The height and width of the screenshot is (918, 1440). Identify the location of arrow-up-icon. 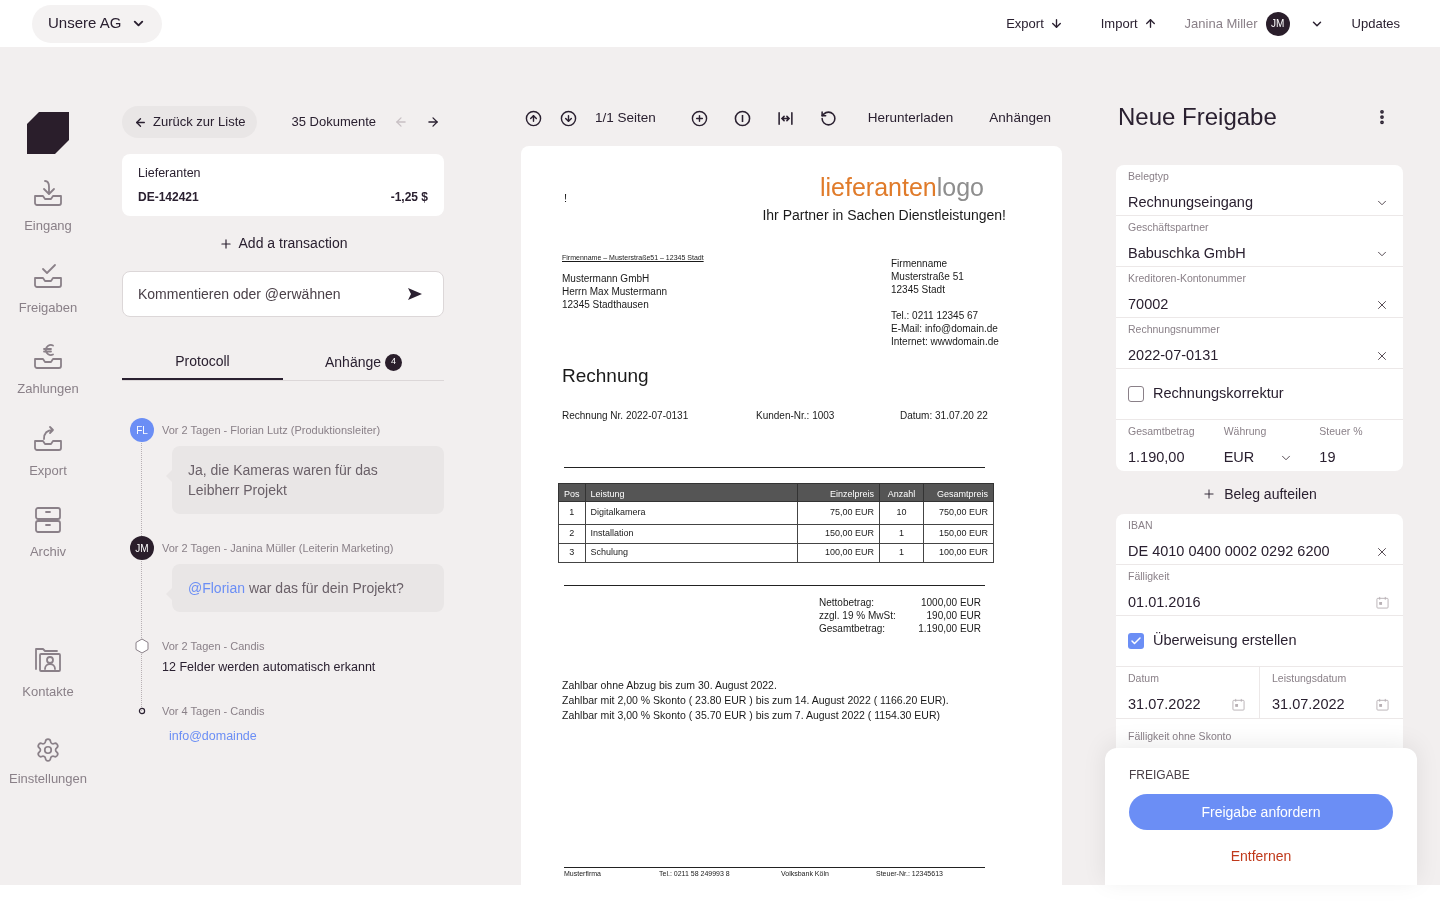
(1150, 23).